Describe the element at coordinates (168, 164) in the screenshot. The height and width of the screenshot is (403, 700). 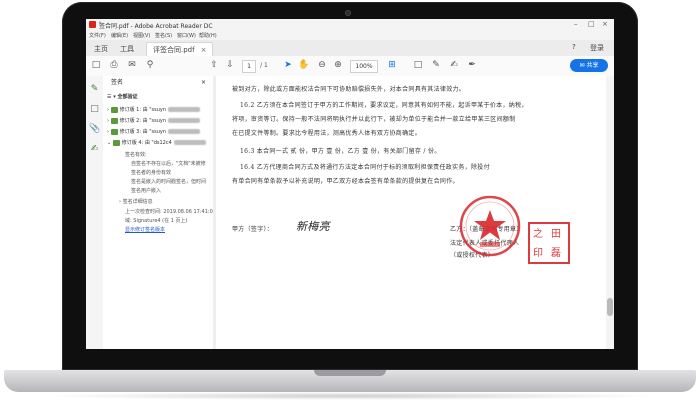
I see `detail-unmodified: 自签名不存在以后，"文档"未被修` at that location.